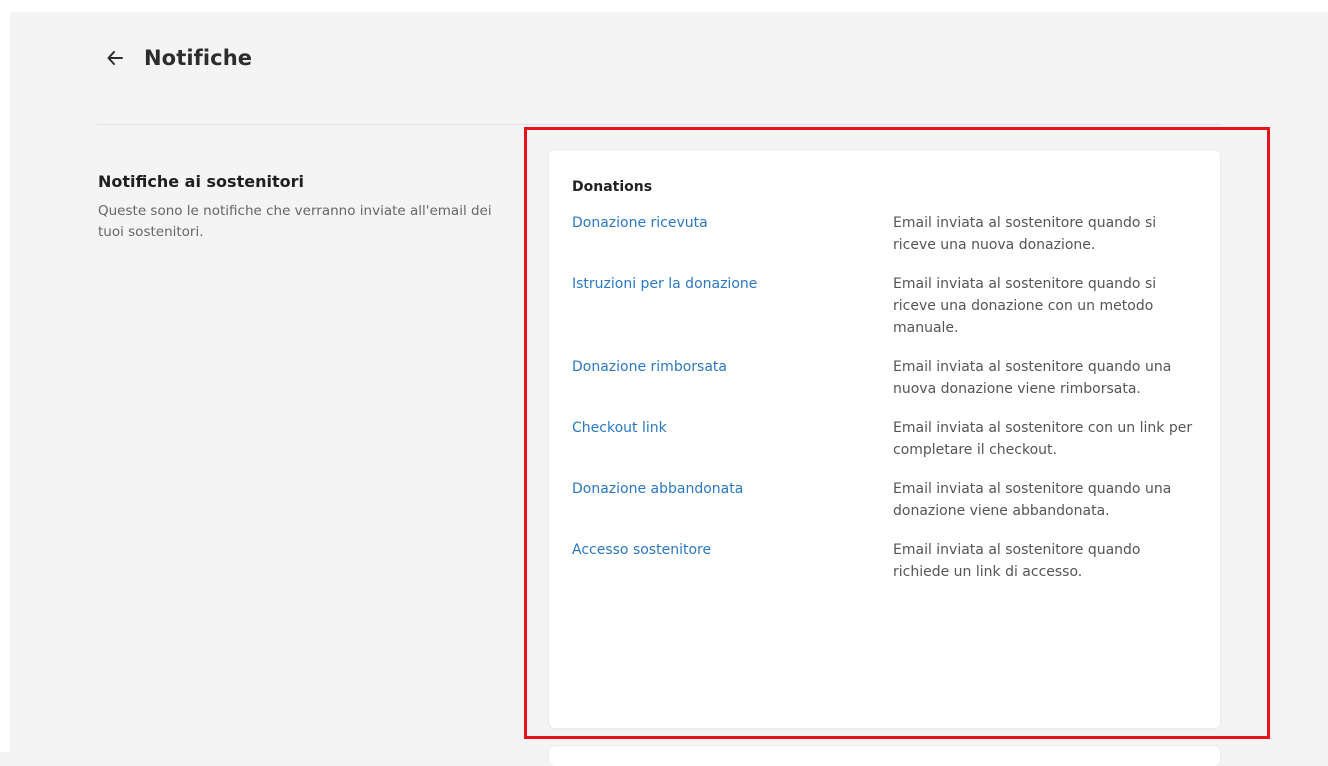  Describe the element at coordinates (732, 306) in the screenshot. I see `notification-link: Istruzioni per la donazione` at that location.